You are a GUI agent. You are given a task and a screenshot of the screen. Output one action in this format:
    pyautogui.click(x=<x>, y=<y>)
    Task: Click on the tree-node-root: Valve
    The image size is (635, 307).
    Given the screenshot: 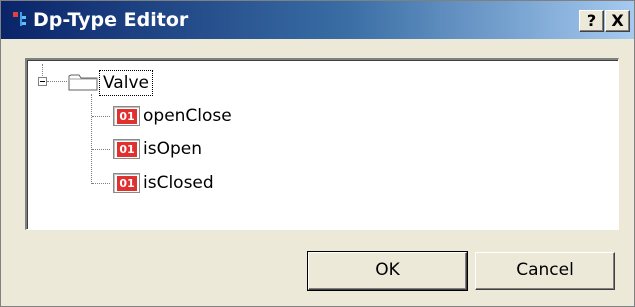 What is the action you would take?
    pyautogui.click(x=126, y=83)
    